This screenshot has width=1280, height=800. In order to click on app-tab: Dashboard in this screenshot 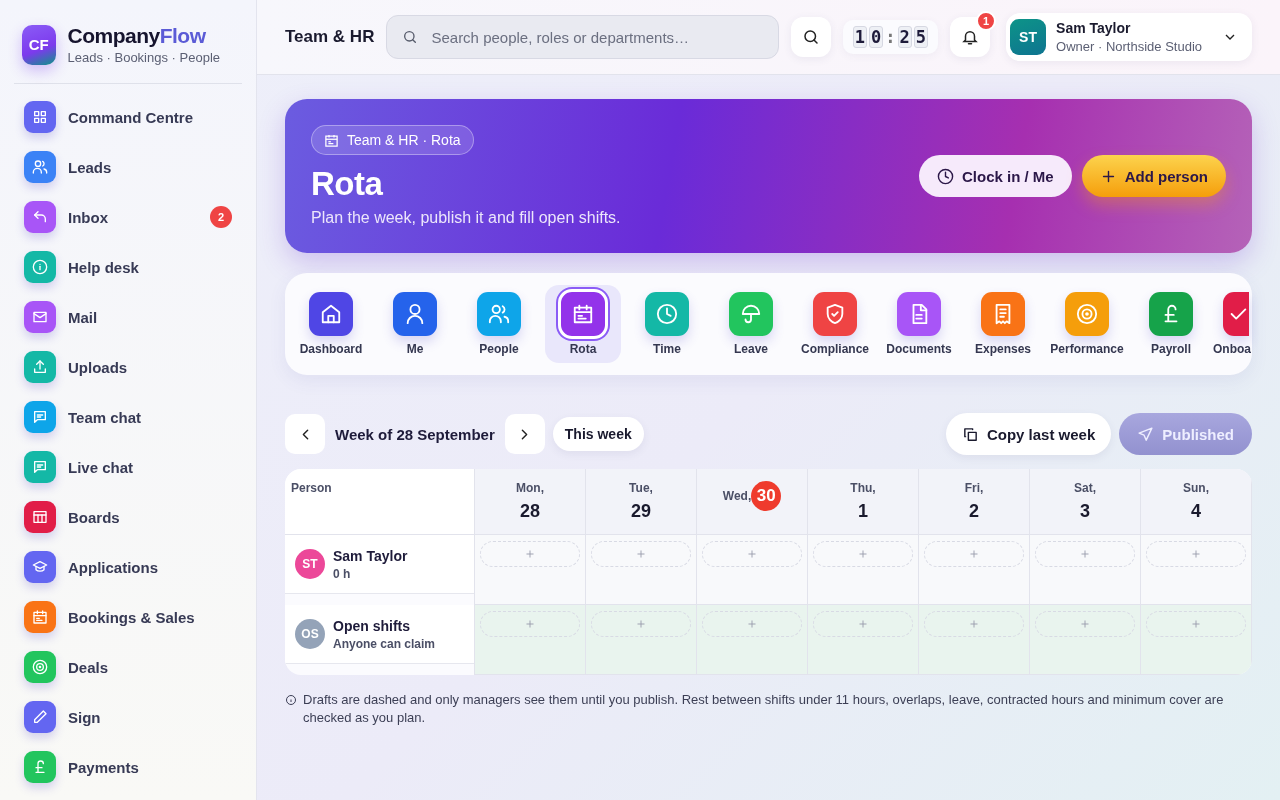, I will do `click(331, 324)`.